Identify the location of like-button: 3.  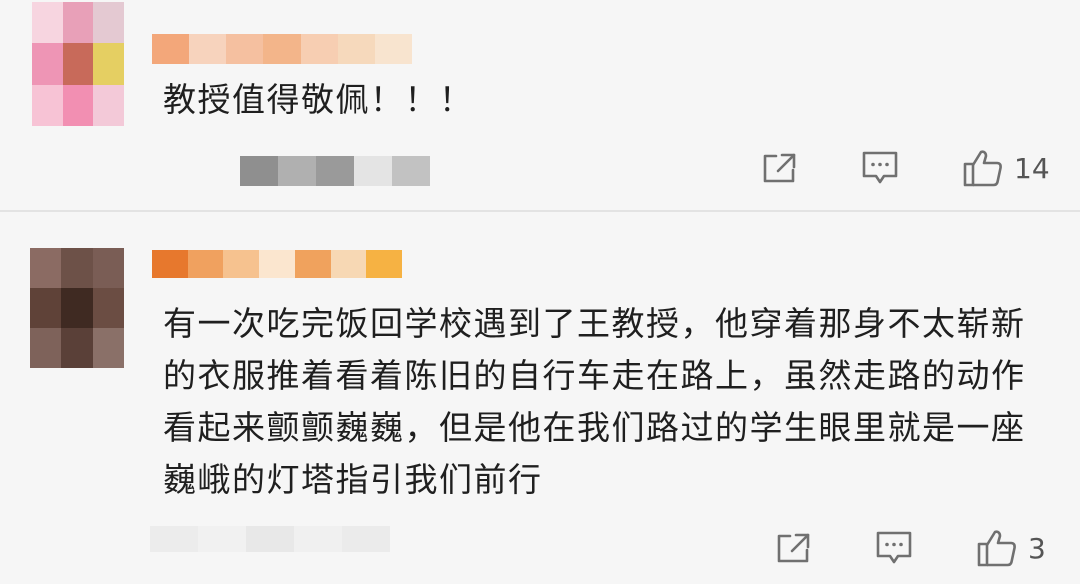
(1011, 548).